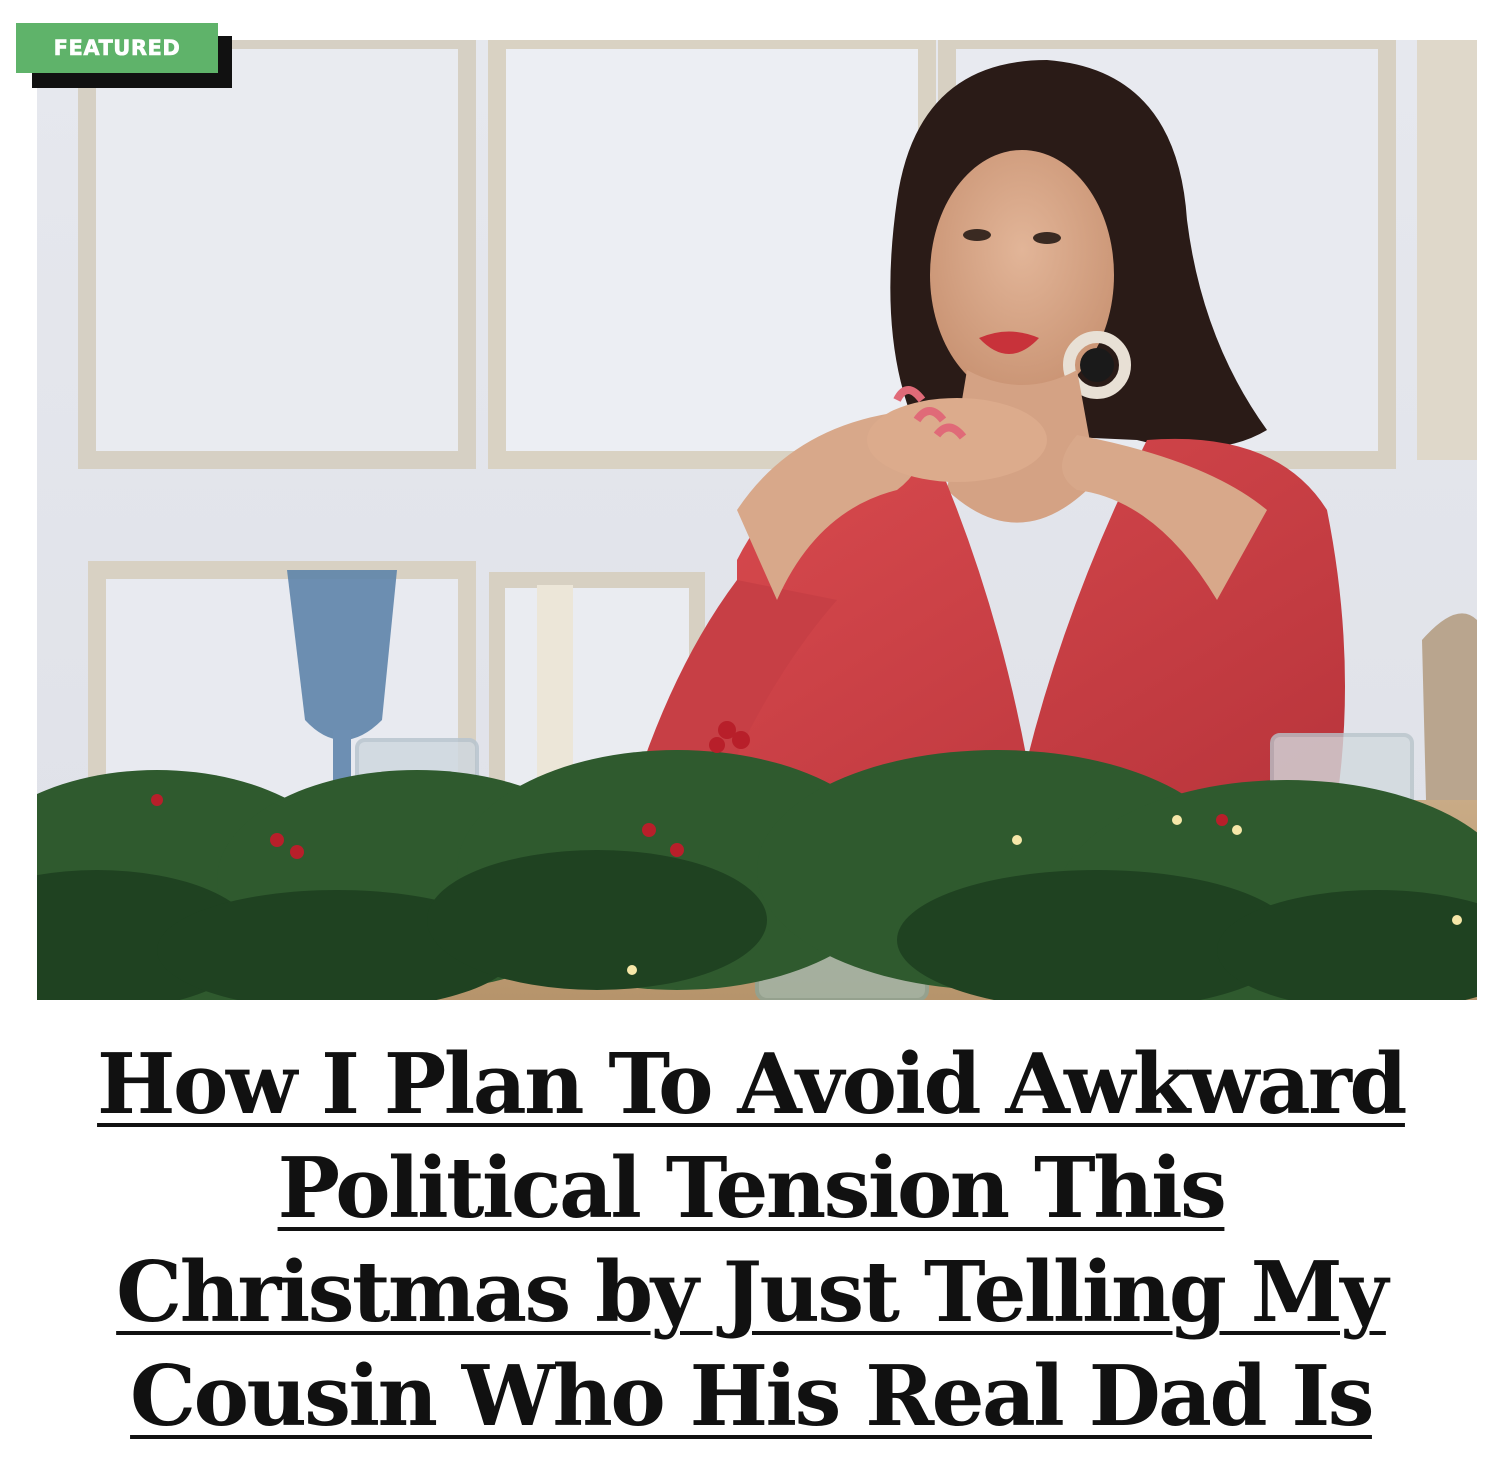 This screenshot has width=1502, height=1474. Describe the element at coordinates (117, 48) in the screenshot. I see `featured-badge-label: FEATURED` at that location.